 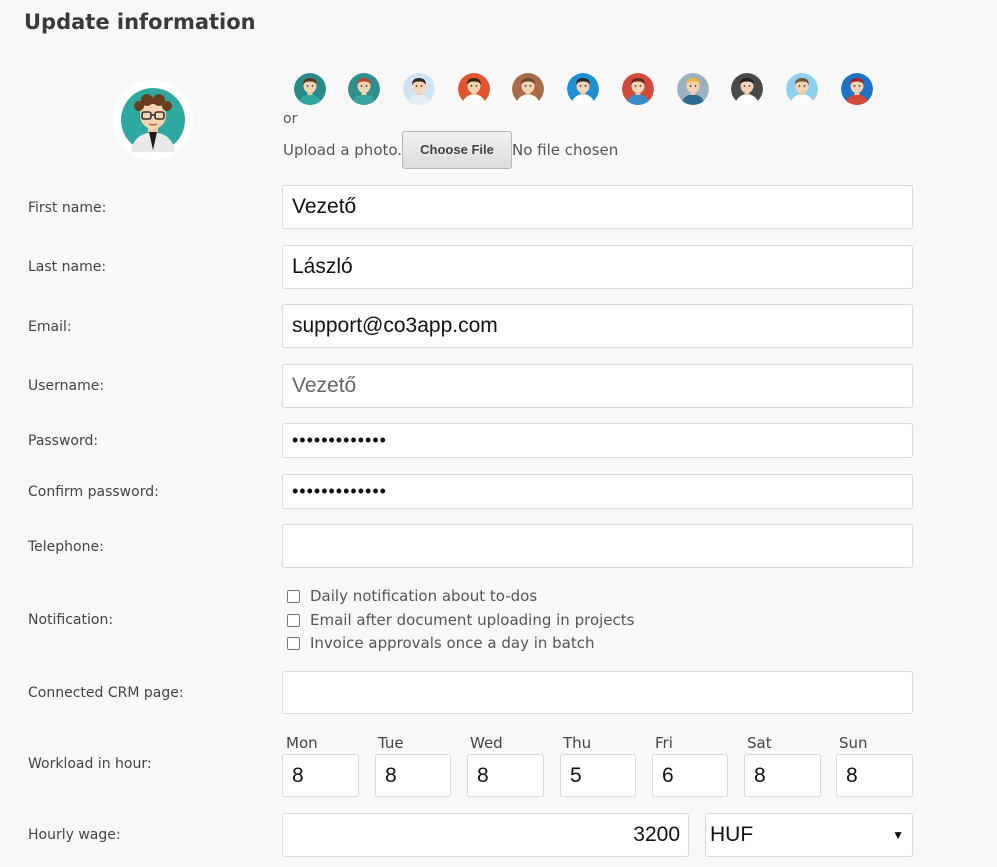 I want to click on crm-page-label: Connected CRM page:, so click(x=106, y=693).